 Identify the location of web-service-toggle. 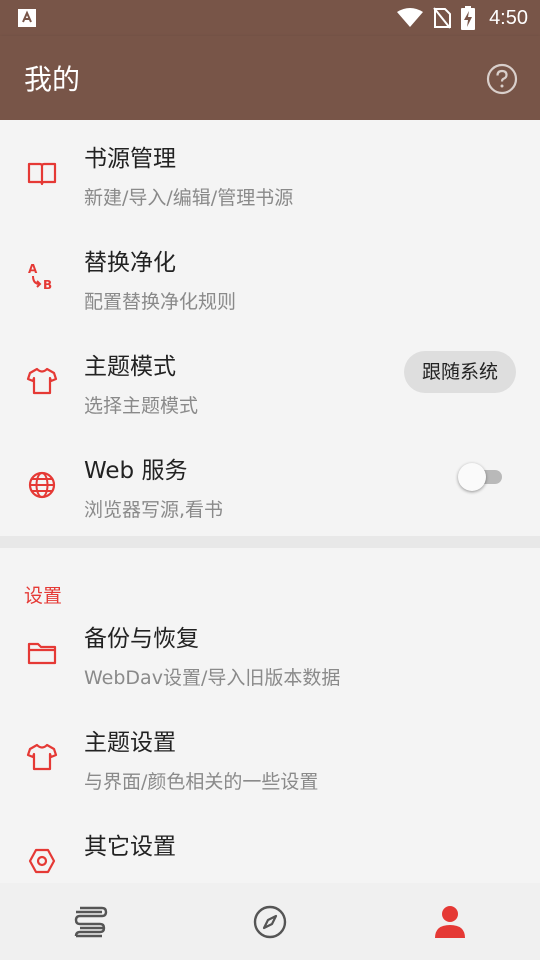
(480, 477).